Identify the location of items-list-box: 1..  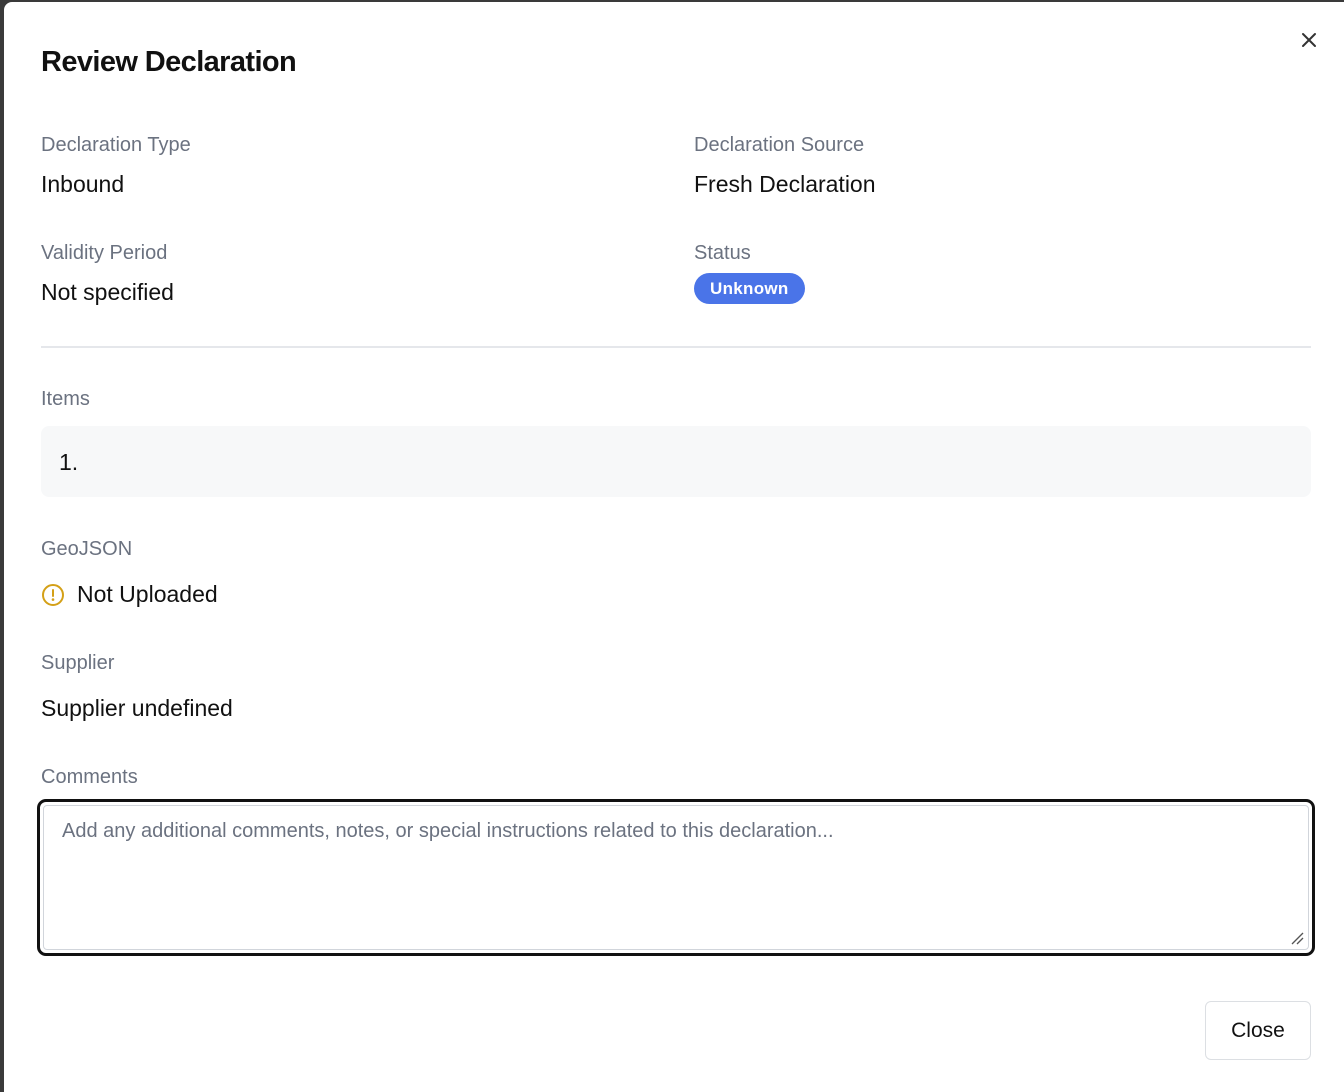
(676, 461).